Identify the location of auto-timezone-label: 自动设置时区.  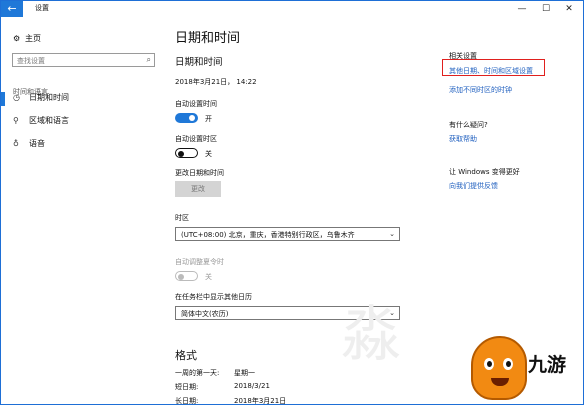
(196, 139).